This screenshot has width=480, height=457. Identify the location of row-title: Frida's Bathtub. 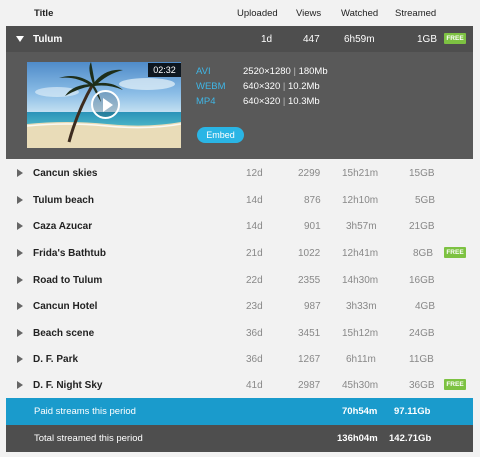
(69, 253).